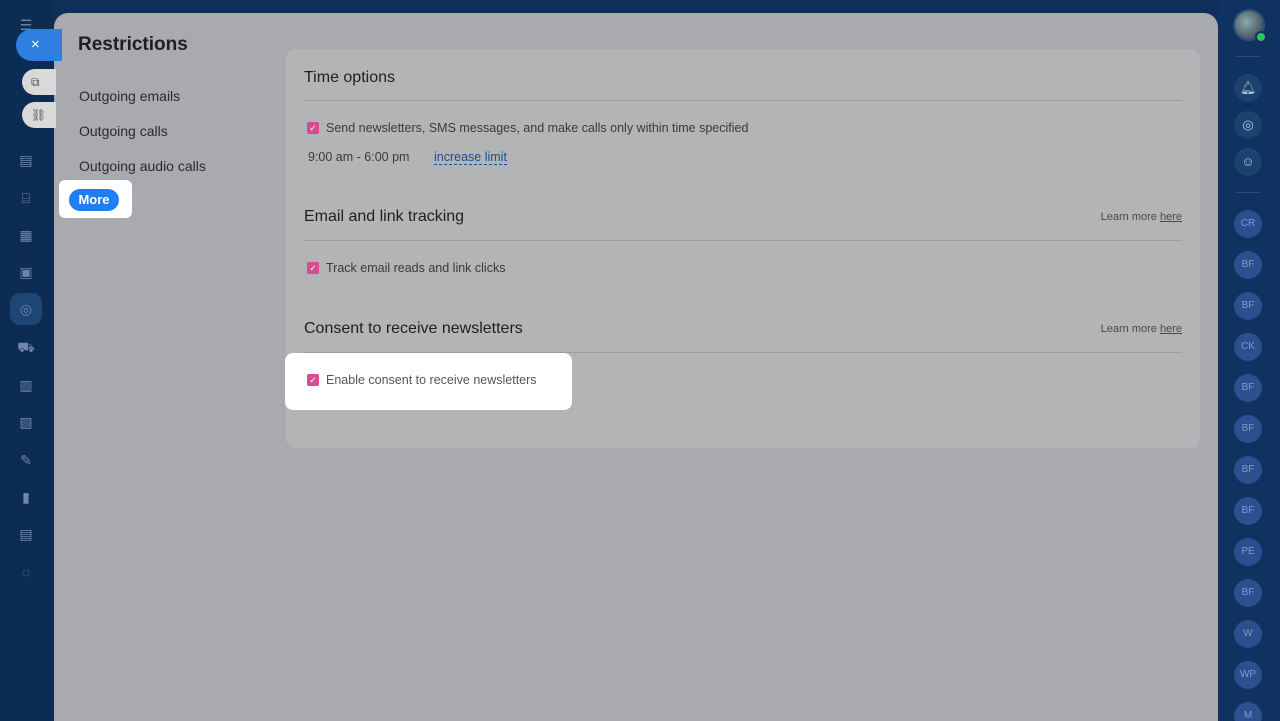 This screenshot has height=721, width=1280. What do you see at coordinates (1248, 675) in the screenshot?
I see `contact-avatar: WP` at bounding box center [1248, 675].